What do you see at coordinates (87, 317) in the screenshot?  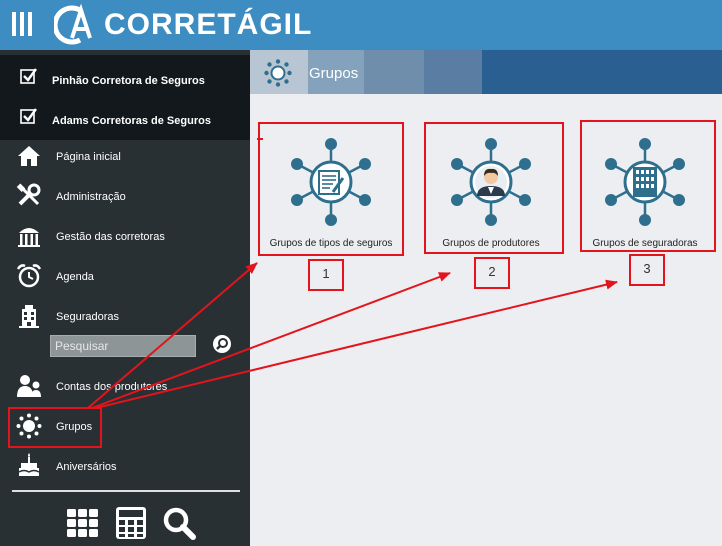 I see `sidebar-item-label: Seguradoras` at bounding box center [87, 317].